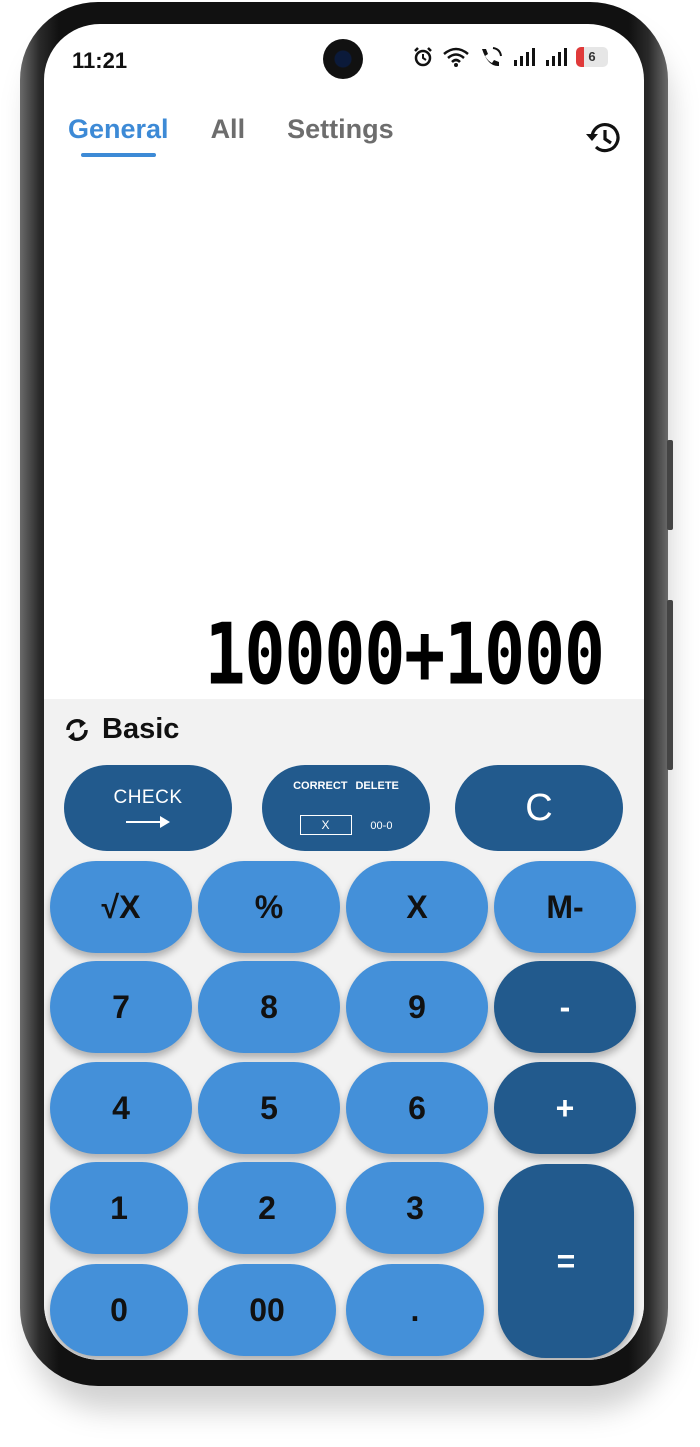 The height and width of the screenshot is (1447, 700). I want to click on battery-level: 6, so click(592, 56).